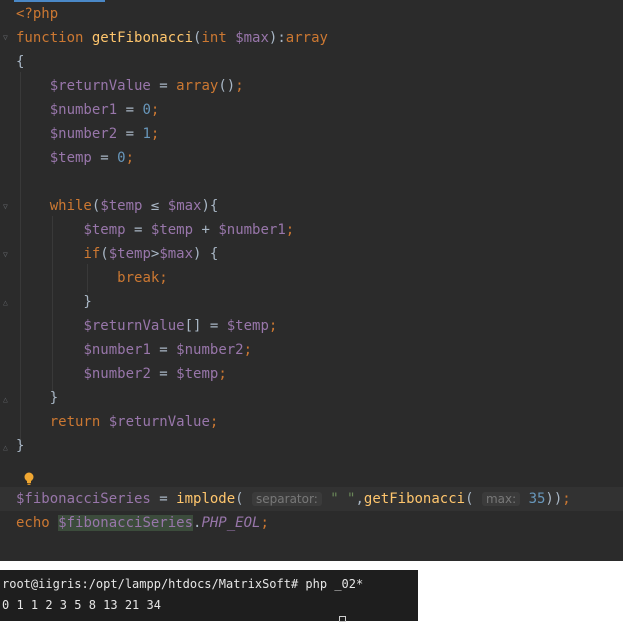 This screenshot has height=622, width=623. I want to click on code-line: if($temp>$max) {, so click(311, 254).